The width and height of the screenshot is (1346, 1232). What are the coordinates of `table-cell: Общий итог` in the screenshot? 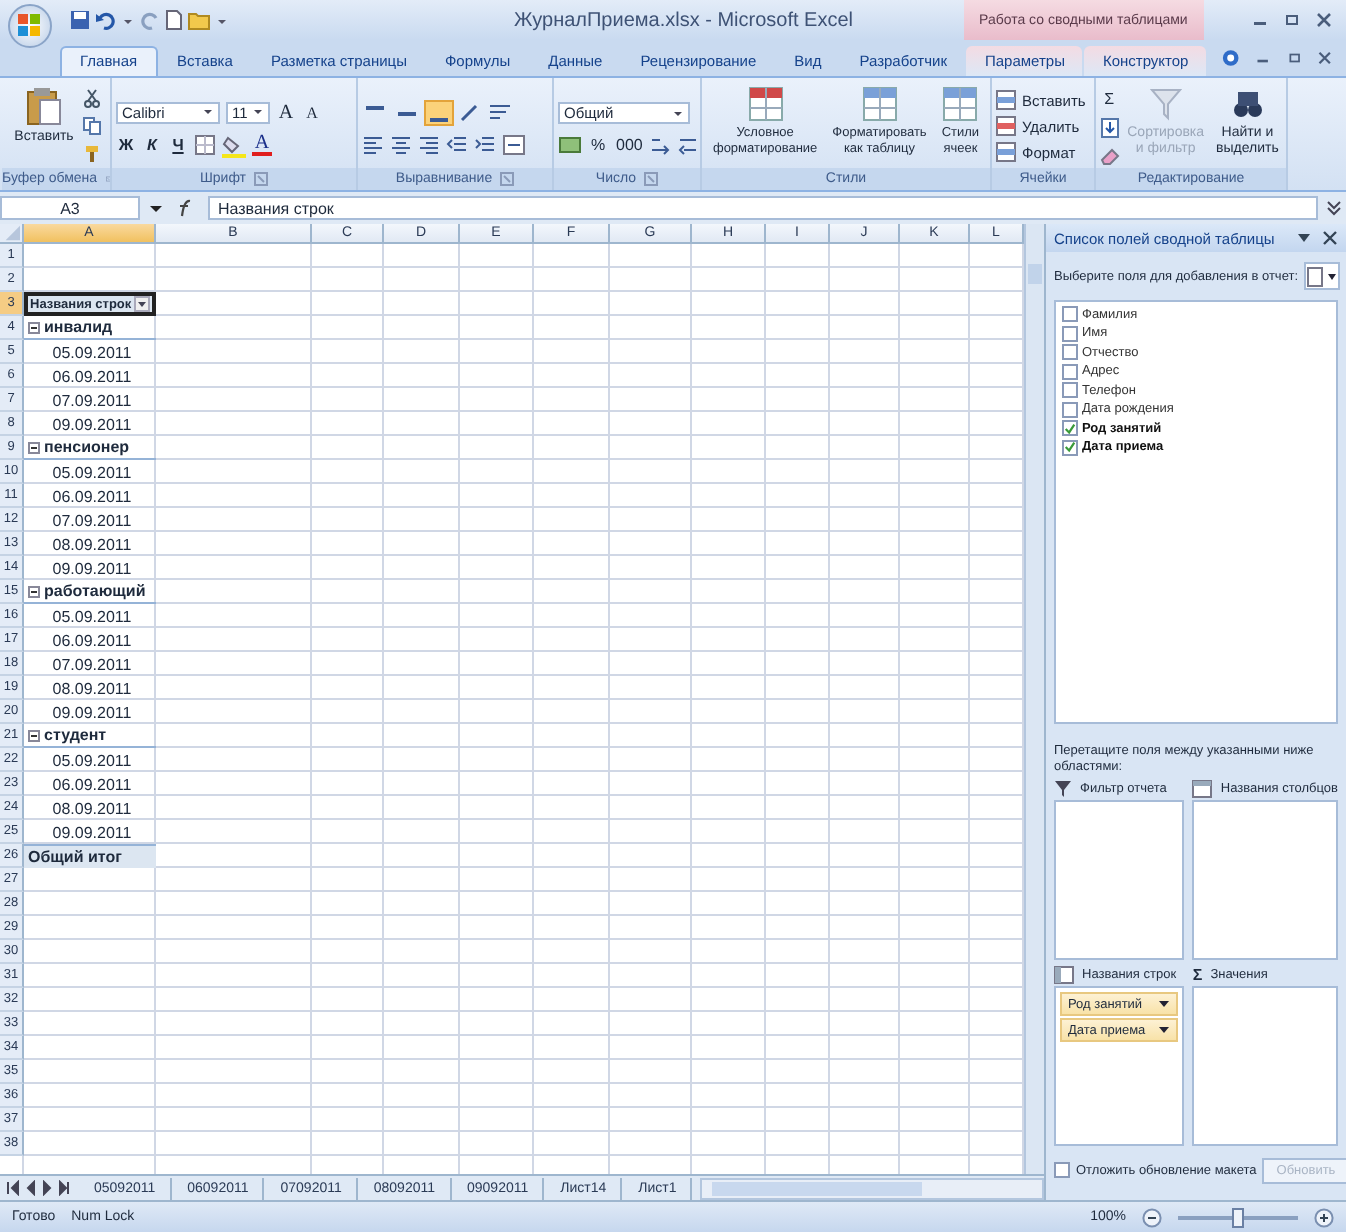 It's located at (75, 857).